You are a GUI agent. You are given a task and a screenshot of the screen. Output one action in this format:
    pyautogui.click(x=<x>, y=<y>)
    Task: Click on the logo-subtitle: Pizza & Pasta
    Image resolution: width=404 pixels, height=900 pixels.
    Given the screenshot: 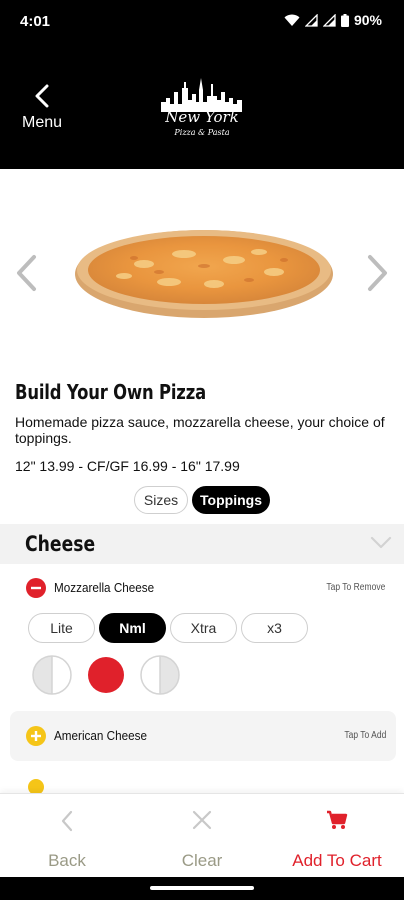 What is the action you would take?
    pyautogui.click(x=202, y=132)
    